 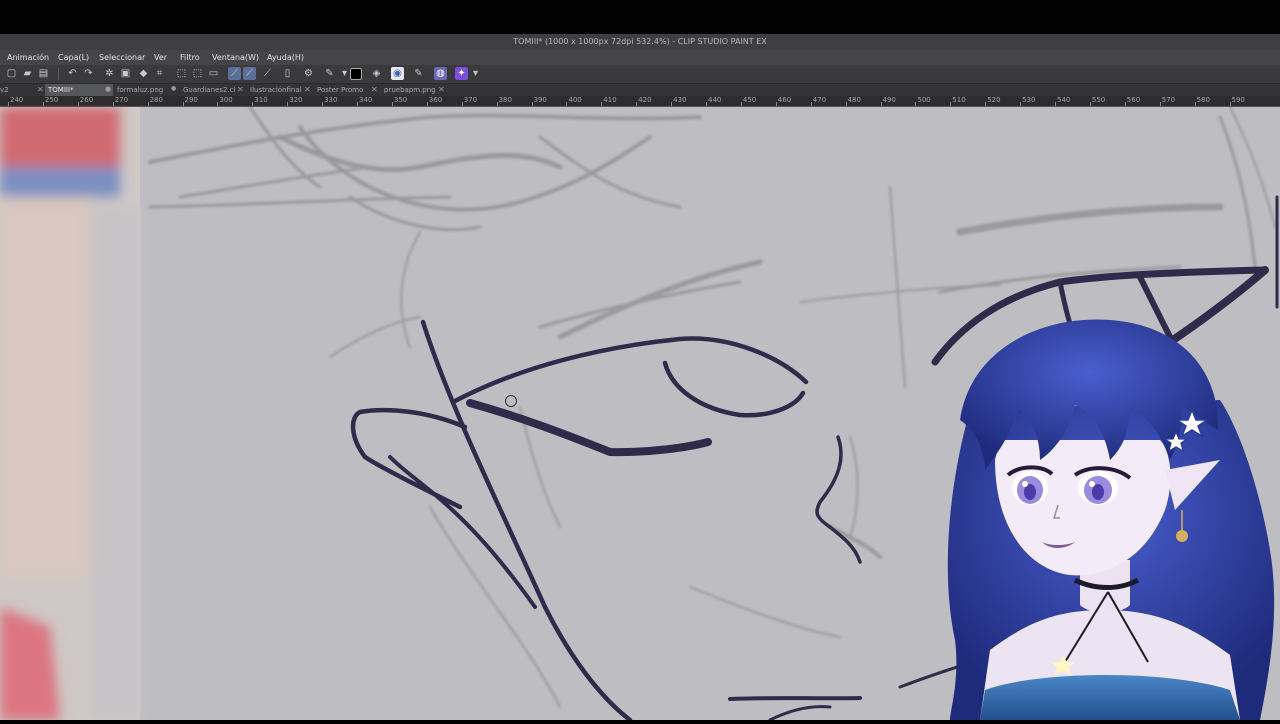 I want to click on brush-icon: ✦, so click(x=461, y=73).